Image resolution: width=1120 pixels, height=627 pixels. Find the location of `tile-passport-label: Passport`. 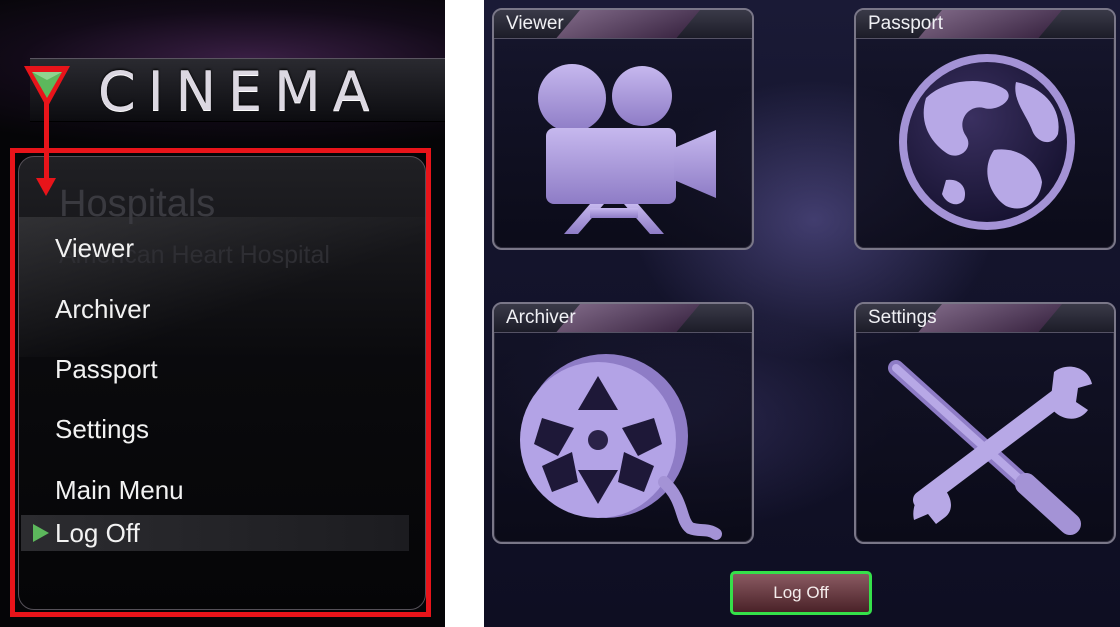

tile-passport-label: Passport is located at coordinates (905, 23).